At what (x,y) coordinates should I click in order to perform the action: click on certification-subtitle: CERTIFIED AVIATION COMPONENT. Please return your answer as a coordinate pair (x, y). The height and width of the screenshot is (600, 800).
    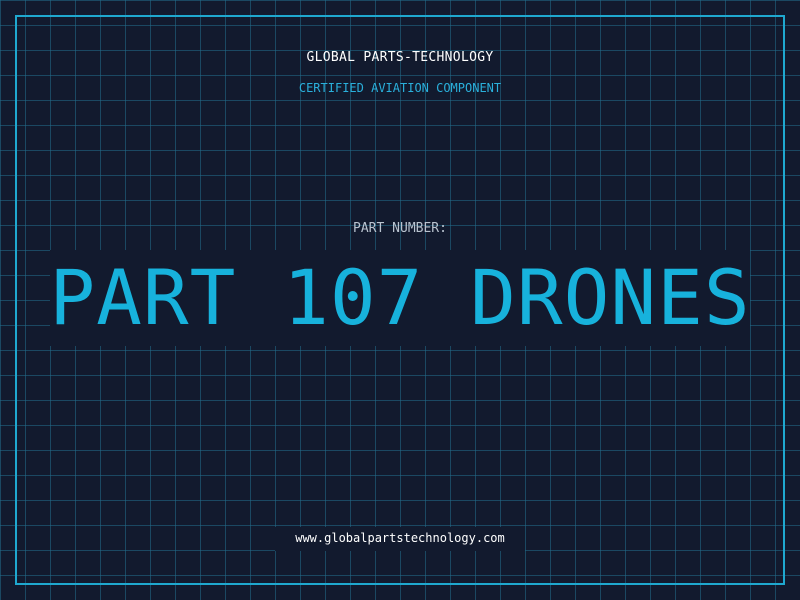
    Looking at the image, I should click on (400, 88).